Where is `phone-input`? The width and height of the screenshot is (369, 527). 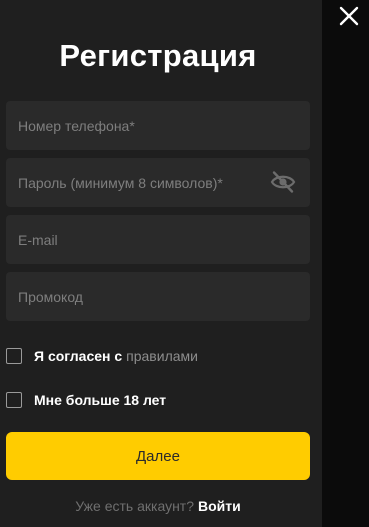 phone-input is located at coordinates (158, 125).